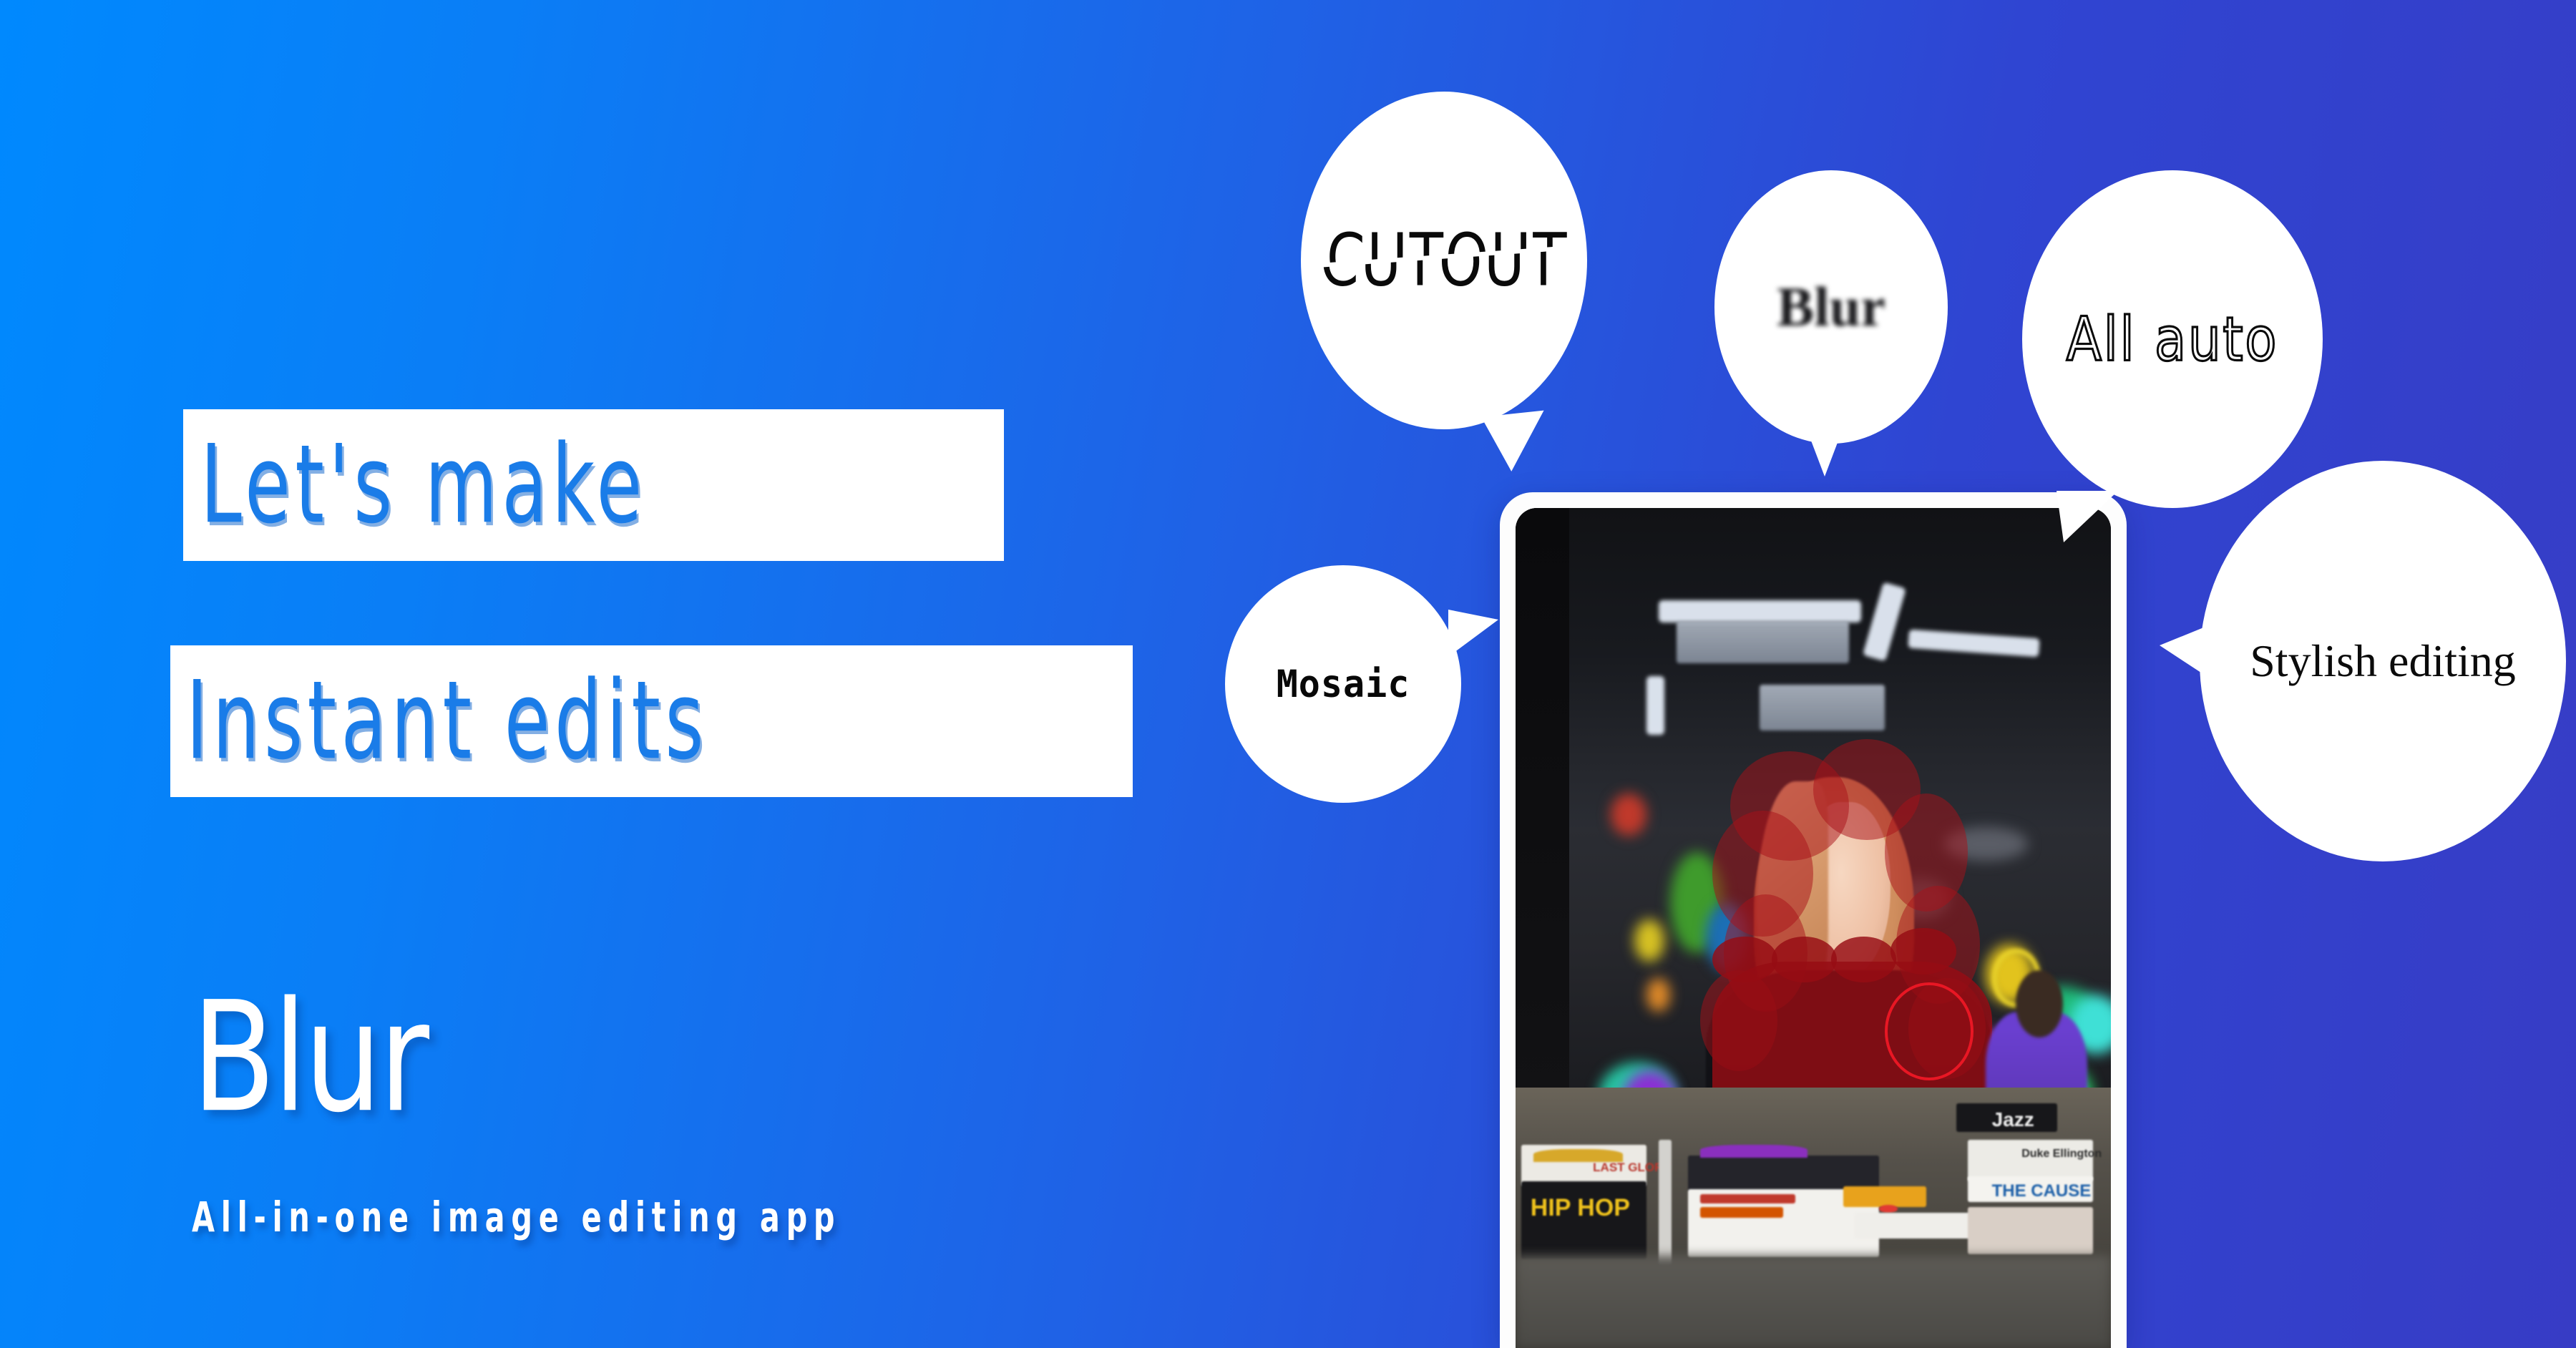  Describe the element at coordinates (1542, 810) in the screenshot. I see `left-pillar` at that location.